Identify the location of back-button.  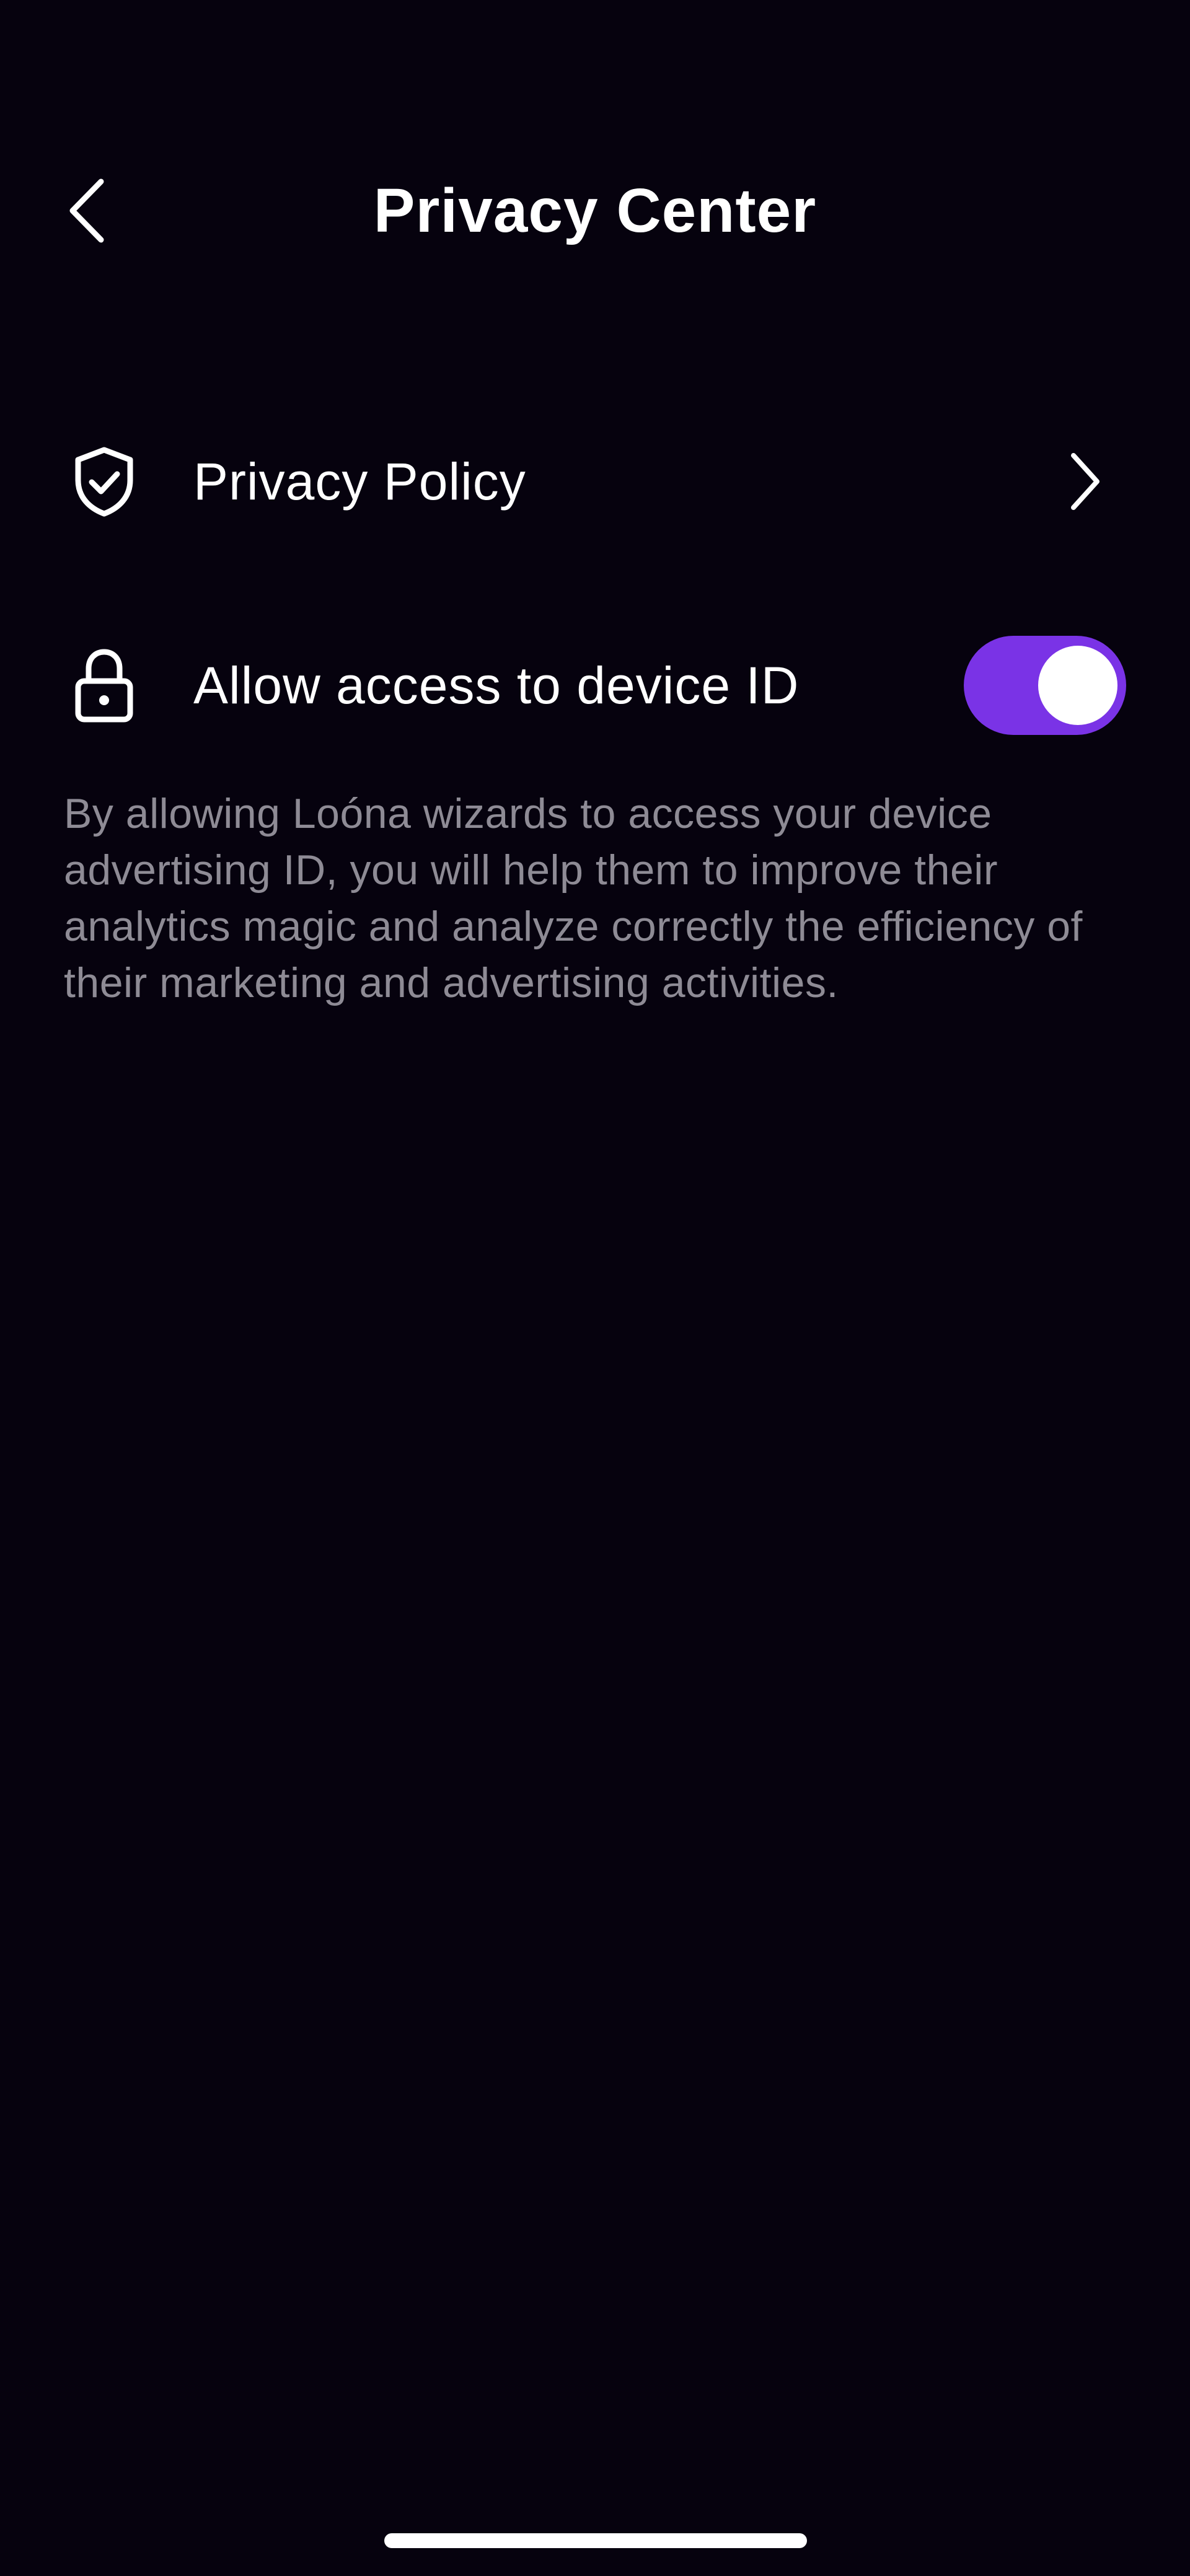
(87, 211).